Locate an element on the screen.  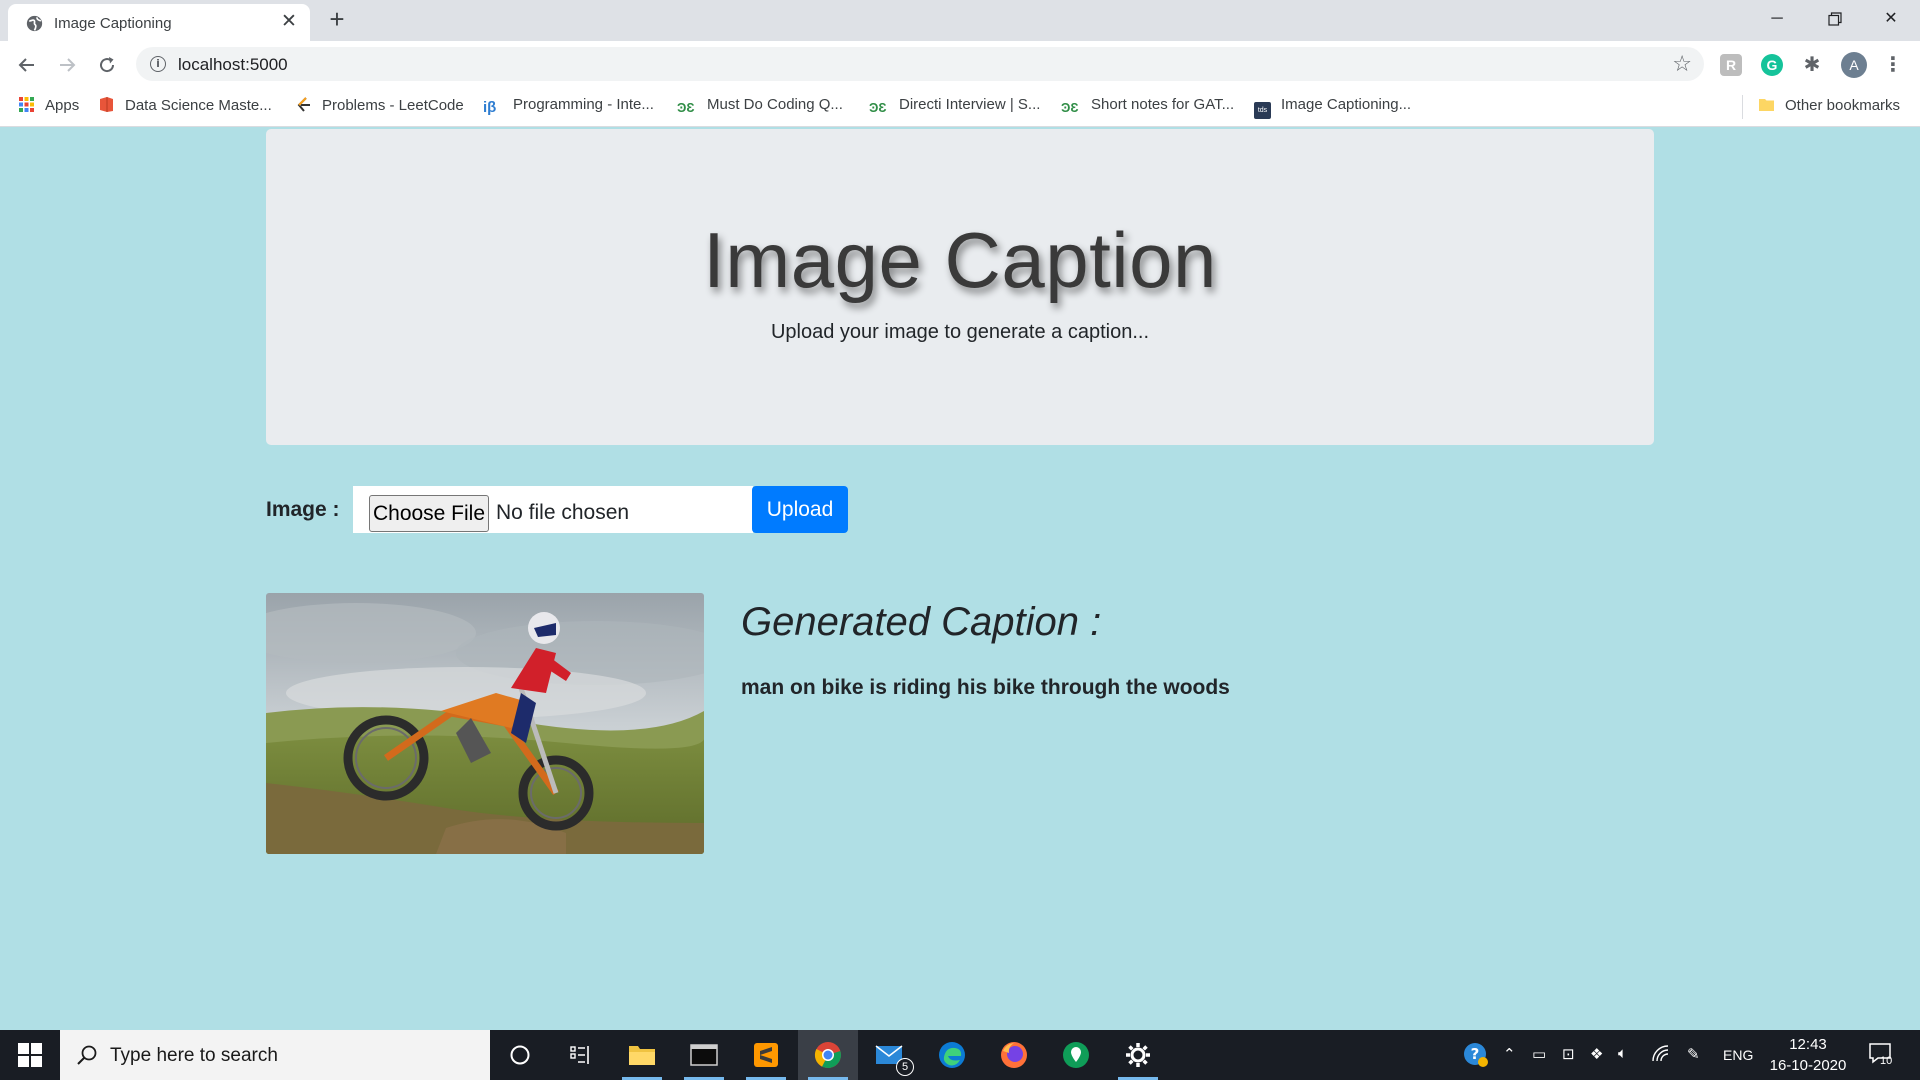
book-icon is located at coordinates (106, 104).